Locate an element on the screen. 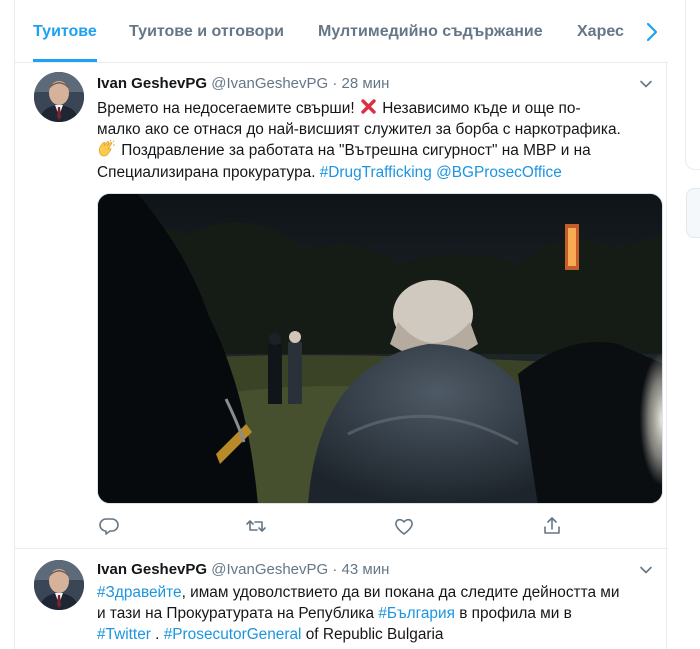  text-segment: Специализирана прокуратура. is located at coordinates (206, 172).